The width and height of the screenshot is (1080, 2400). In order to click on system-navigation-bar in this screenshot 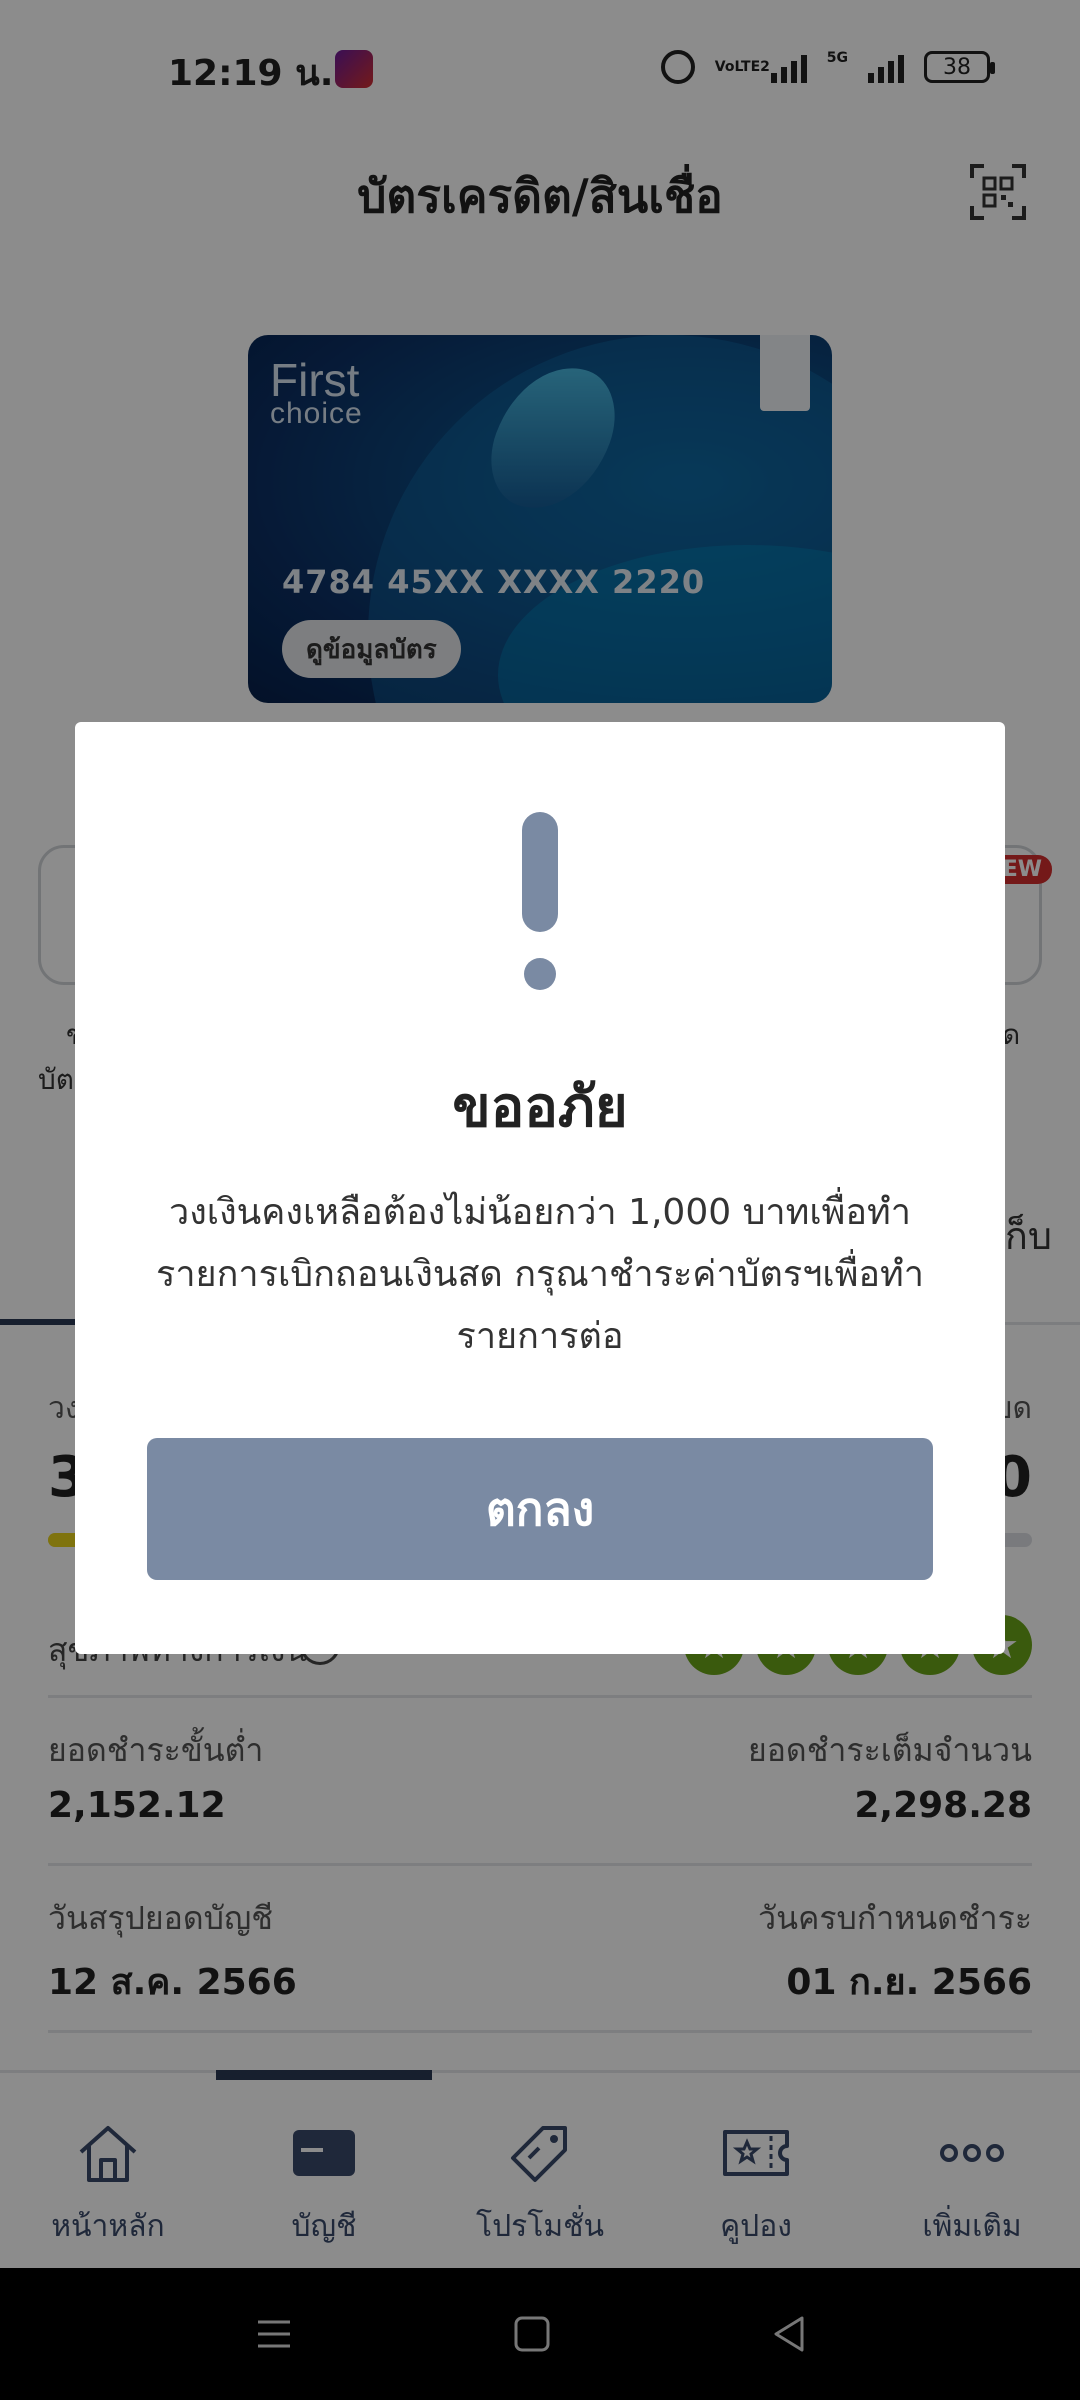, I will do `click(540, 2334)`.